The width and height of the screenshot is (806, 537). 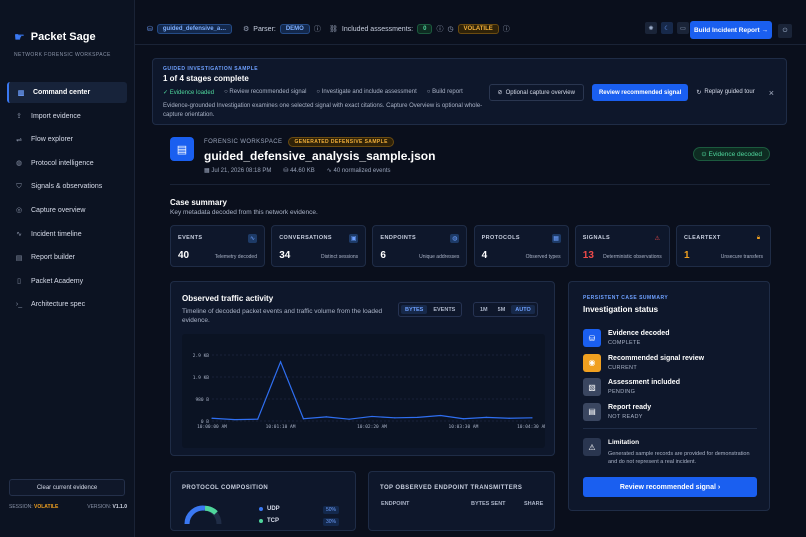 I want to click on stat-card-events: EVENTS ∿ 40 Telemetry decoded, so click(x=217, y=246).